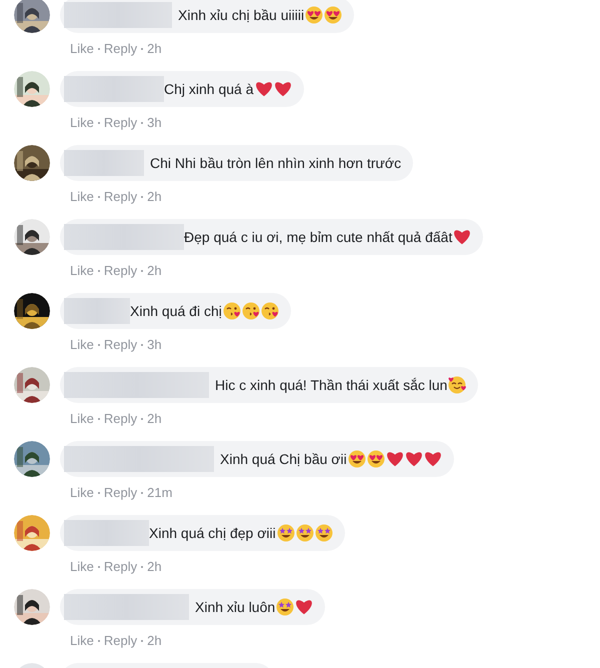 The height and width of the screenshot is (668, 600). What do you see at coordinates (159, 492) in the screenshot?
I see `comment-time: 21m` at bounding box center [159, 492].